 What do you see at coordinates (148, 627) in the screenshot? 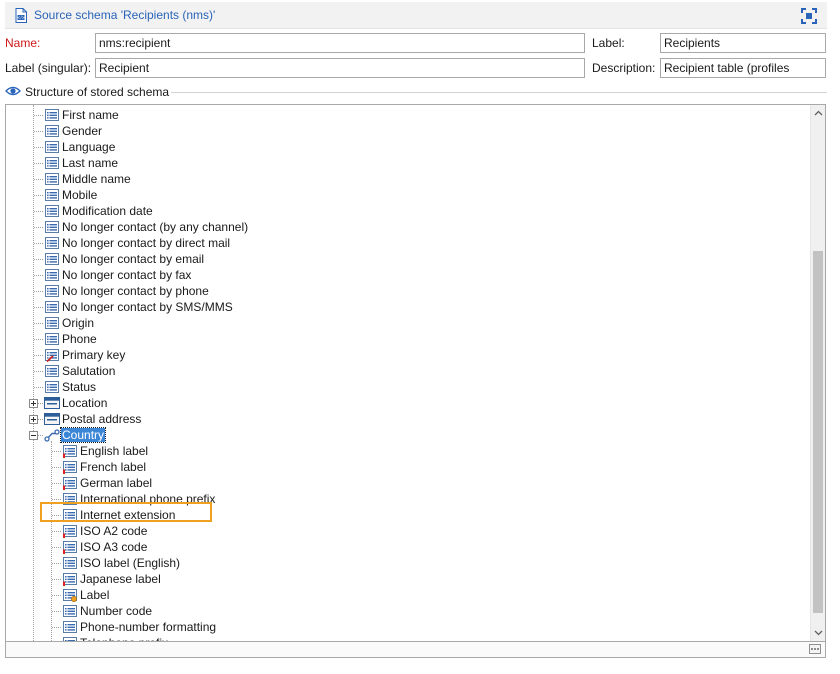
I see `tree-item-label: Phone-number formatting` at bounding box center [148, 627].